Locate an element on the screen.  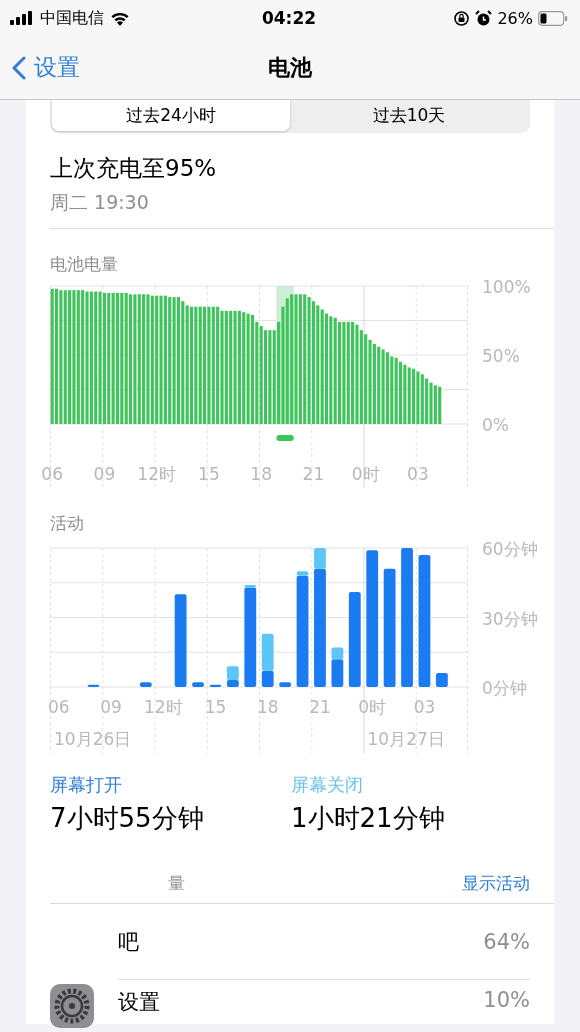
alarm-icon is located at coordinates (484, 18).